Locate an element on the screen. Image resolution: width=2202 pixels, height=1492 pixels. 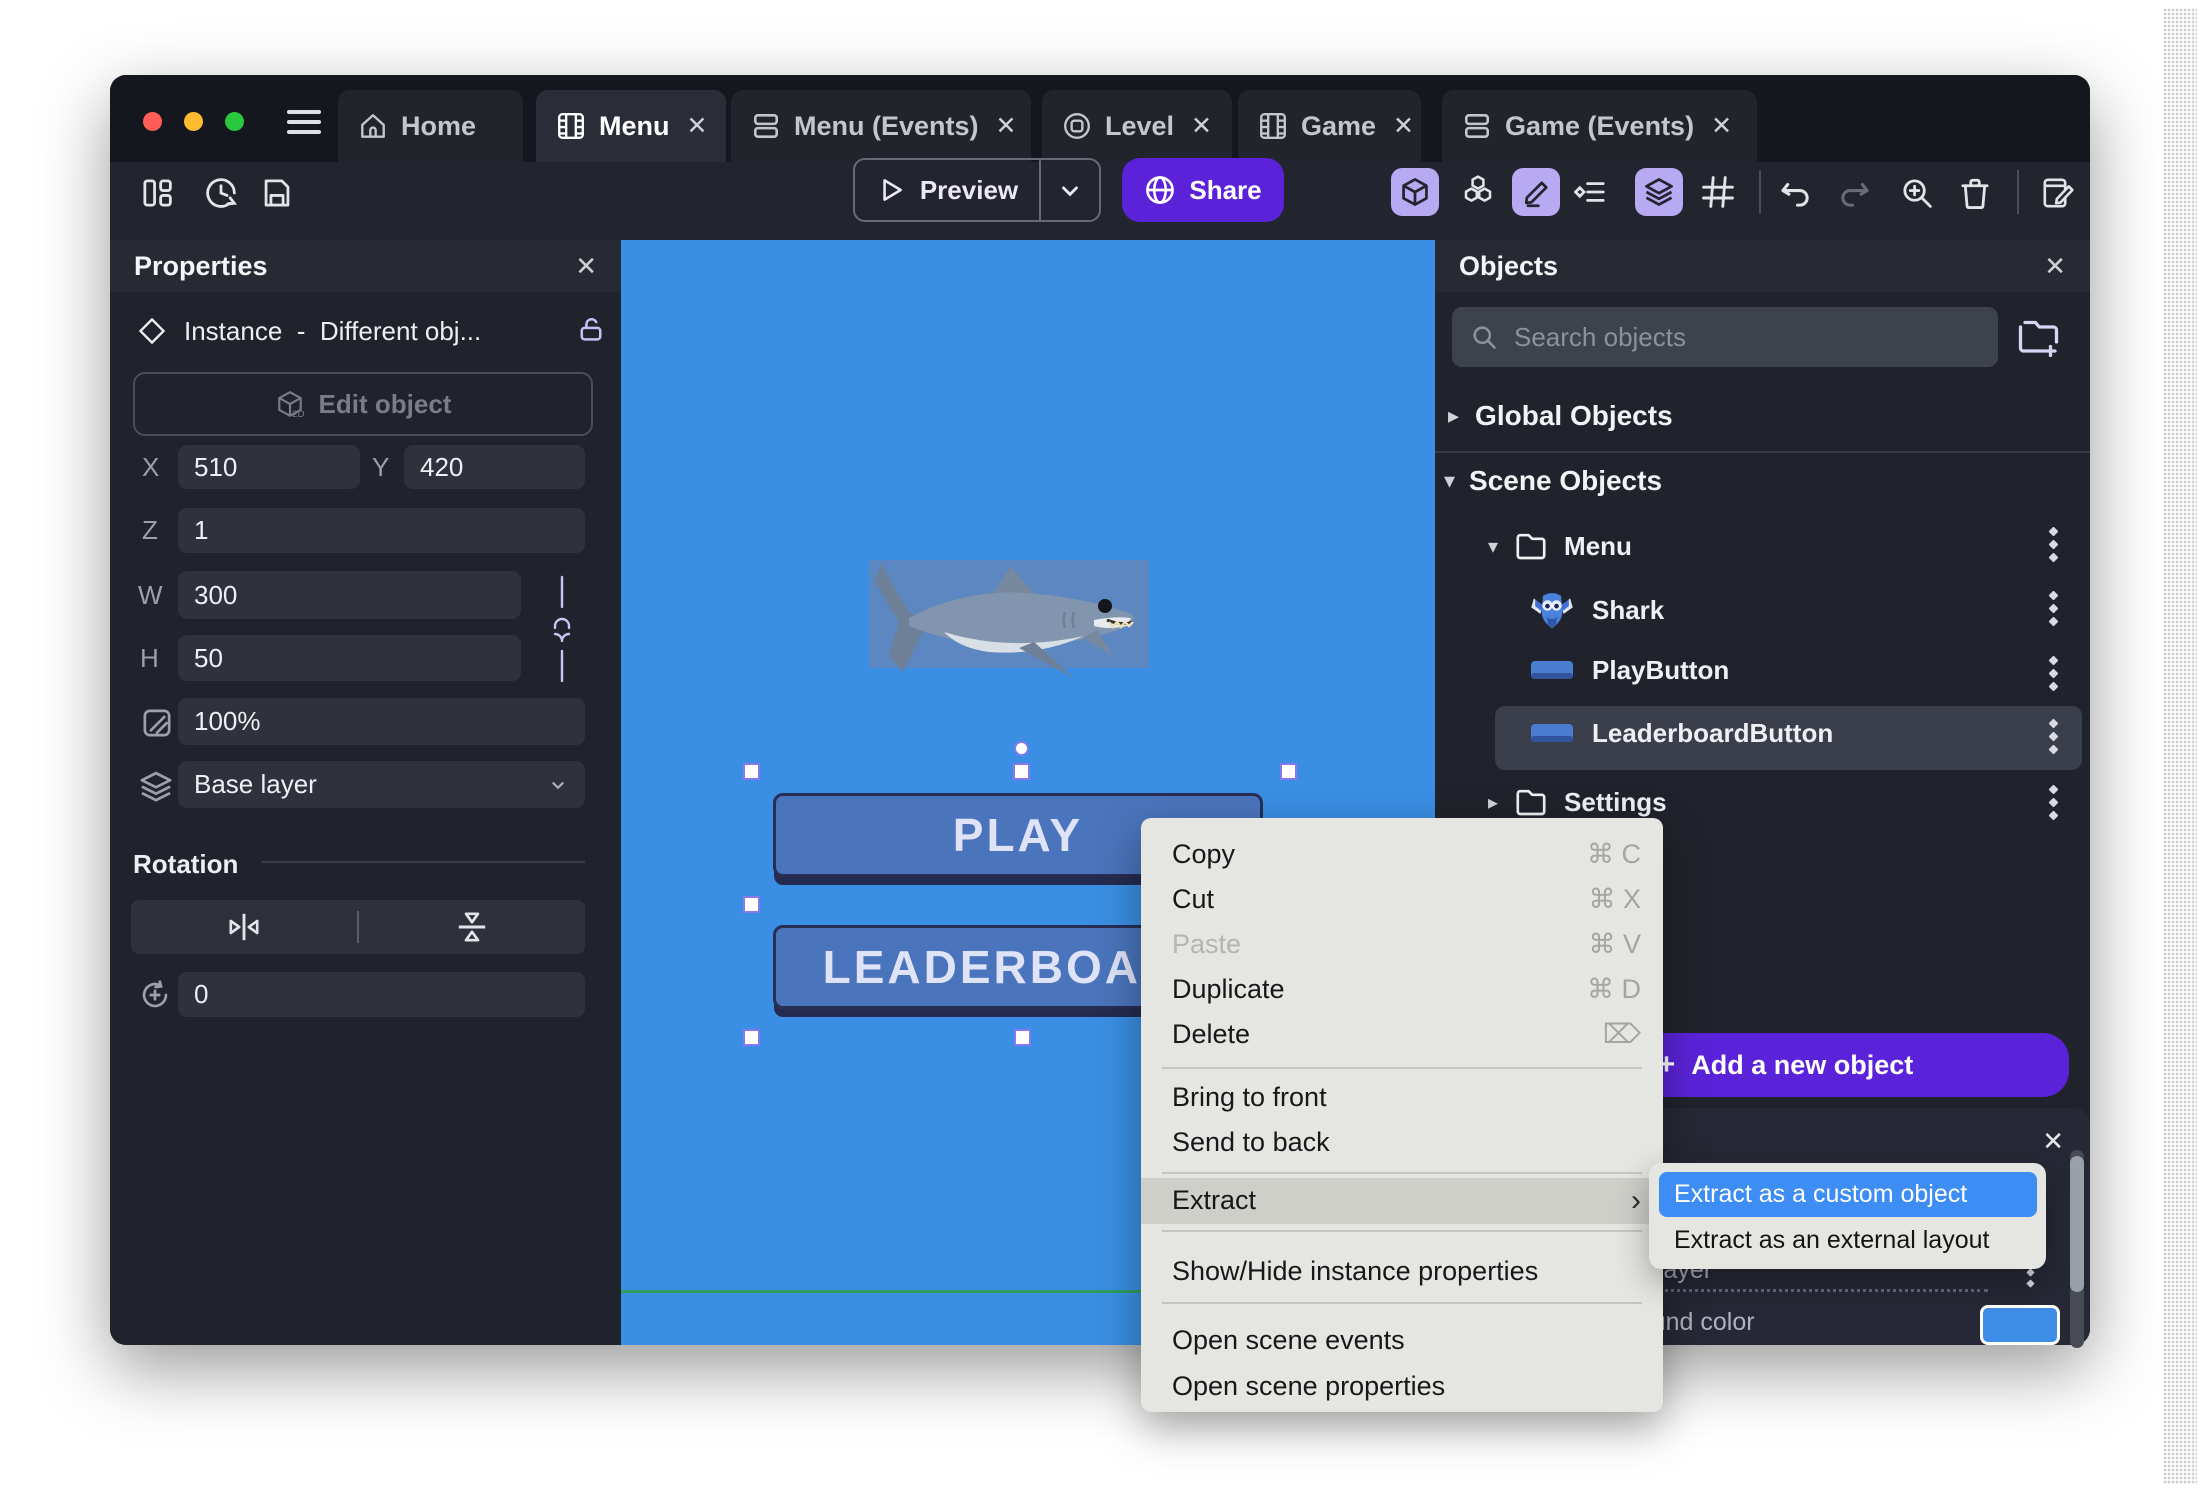
width-label: W is located at coordinates (150, 594).